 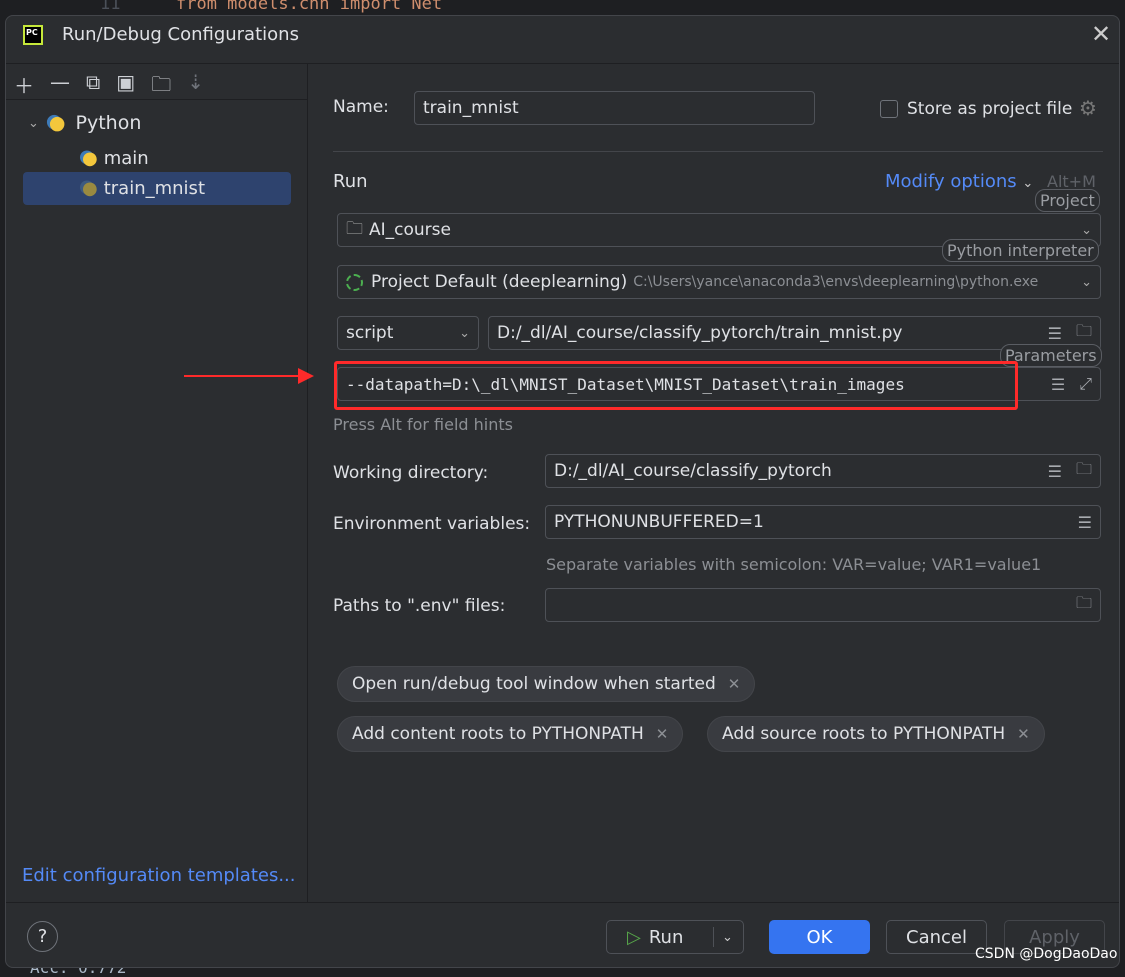 I want to click on watermark: CSDN @DogDaoDao, so click(x=1046, y=954).